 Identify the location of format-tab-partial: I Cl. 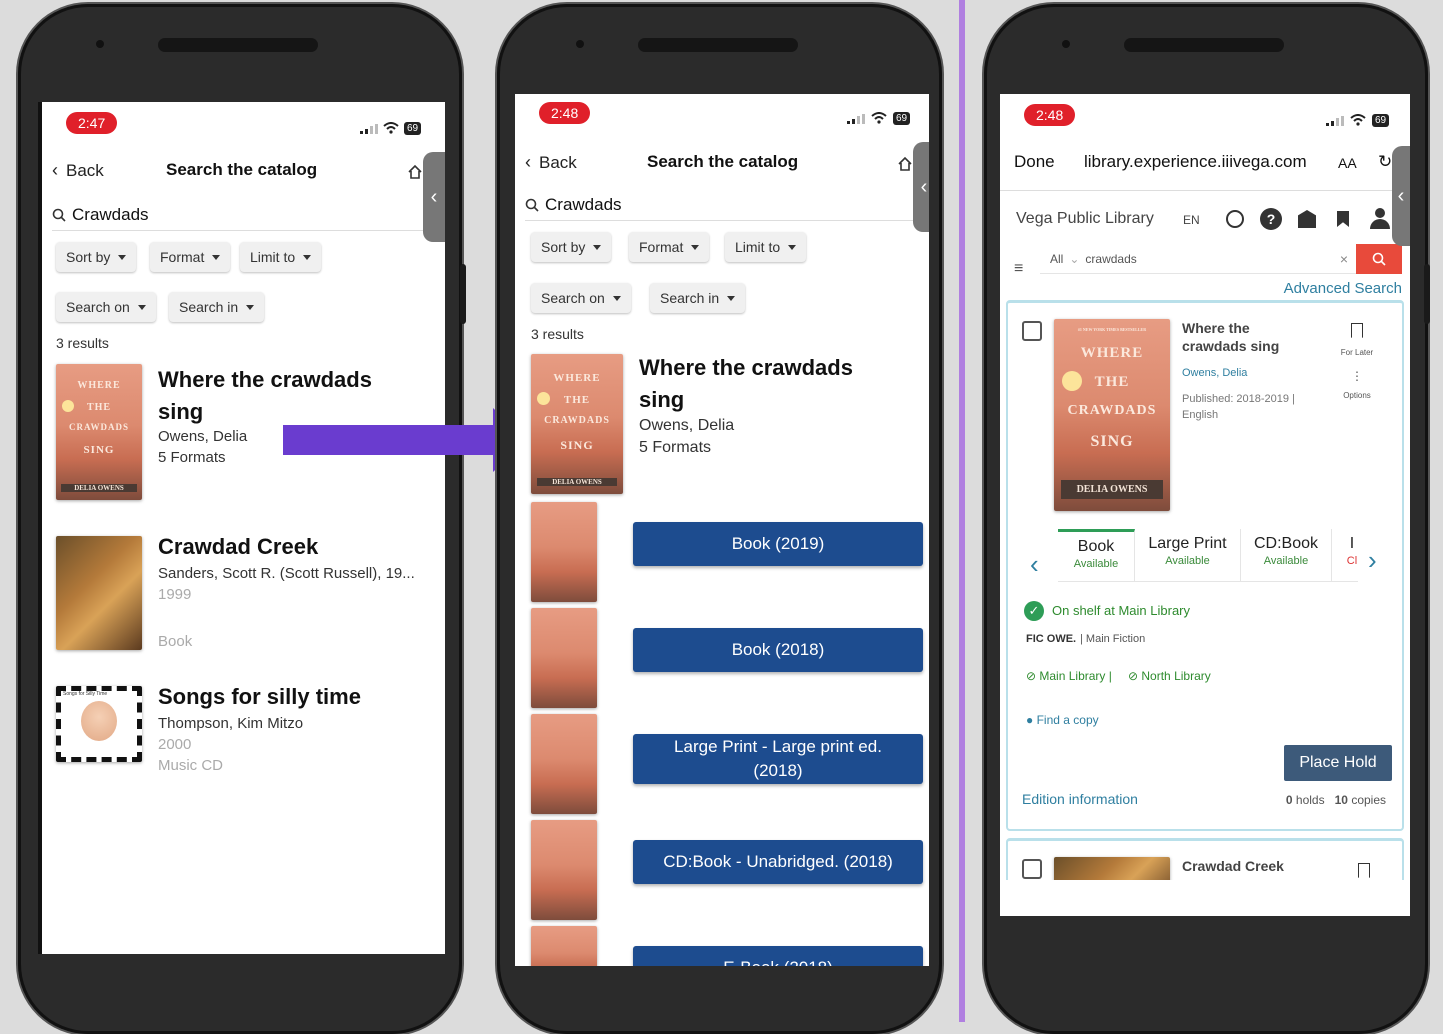
(1345, 555).